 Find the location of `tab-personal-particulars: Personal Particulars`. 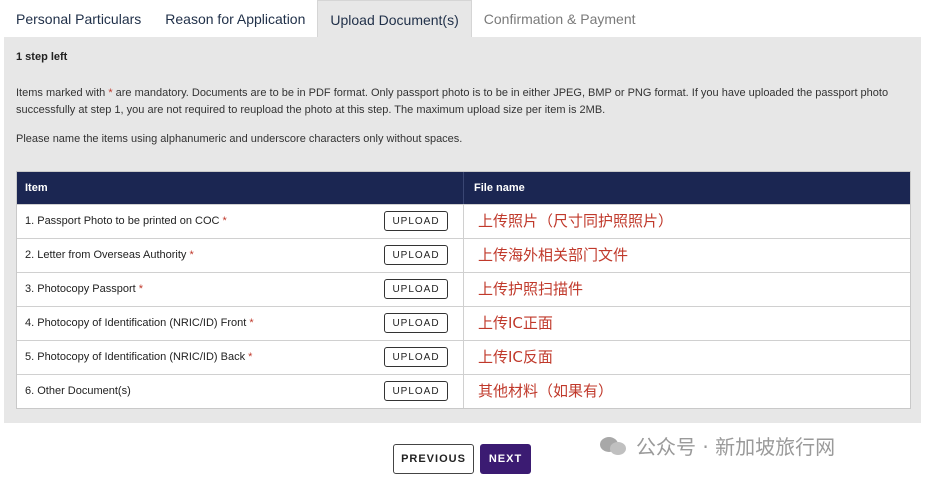

tab-personal-particulars: Personal Particulars is located at coordinates (76, 19).